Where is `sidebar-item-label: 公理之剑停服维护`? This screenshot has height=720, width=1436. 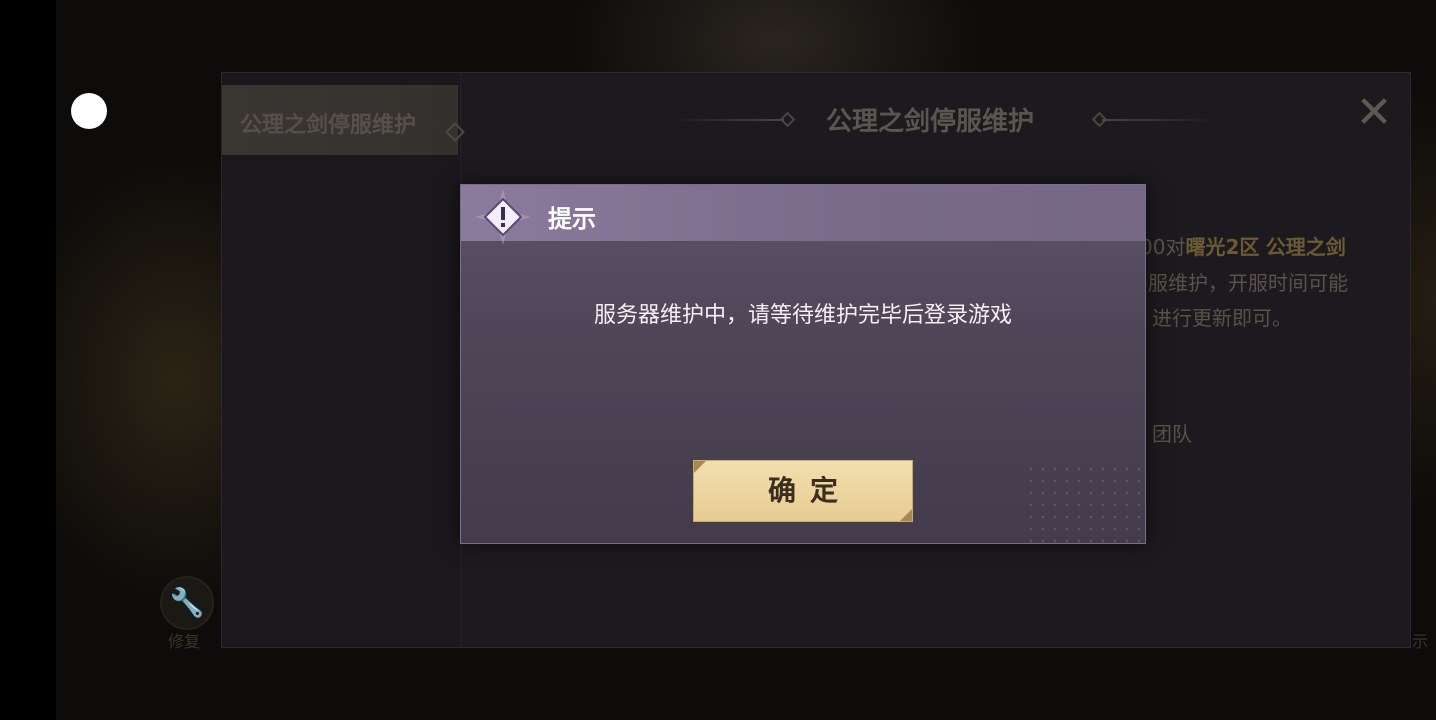 sidebar-item-label: 公理之剑停服维护 is located at coordinates (328, 125).